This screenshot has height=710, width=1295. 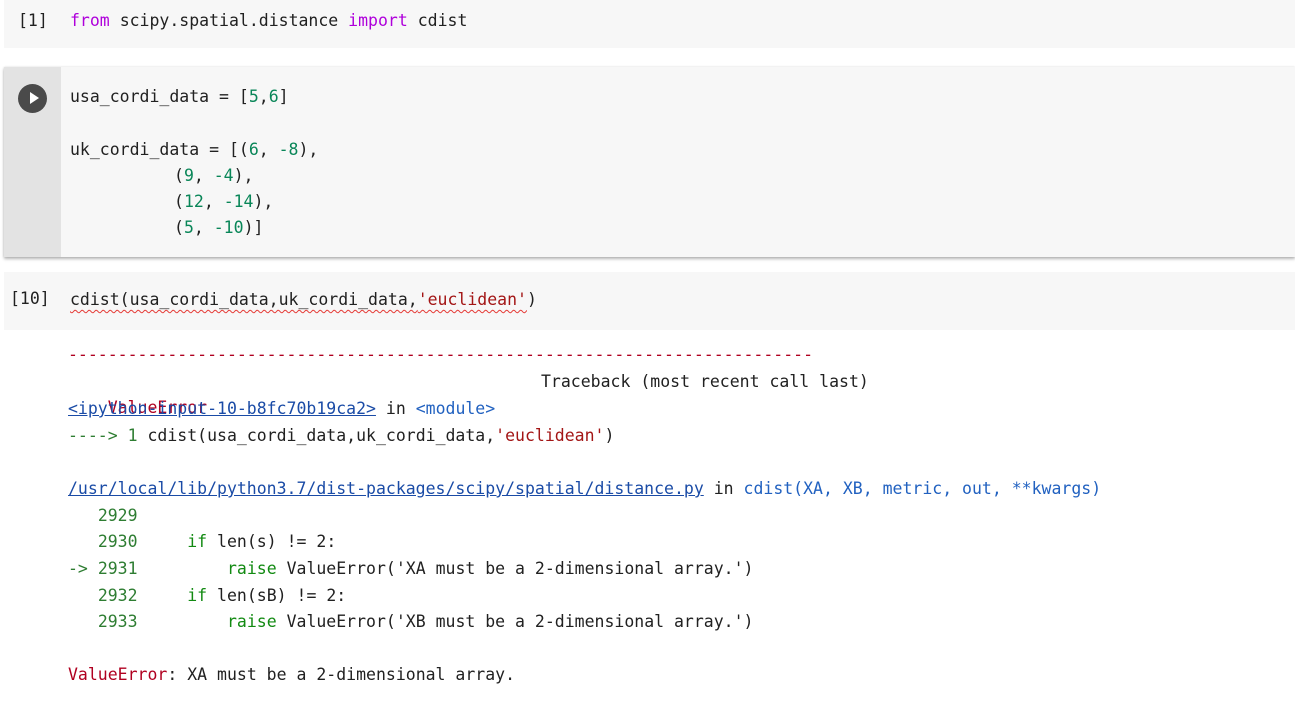 What do you see at coordinates (117, 595) in the screenshot?
I see `line-number: 2932` at bounding box center [117, 595].